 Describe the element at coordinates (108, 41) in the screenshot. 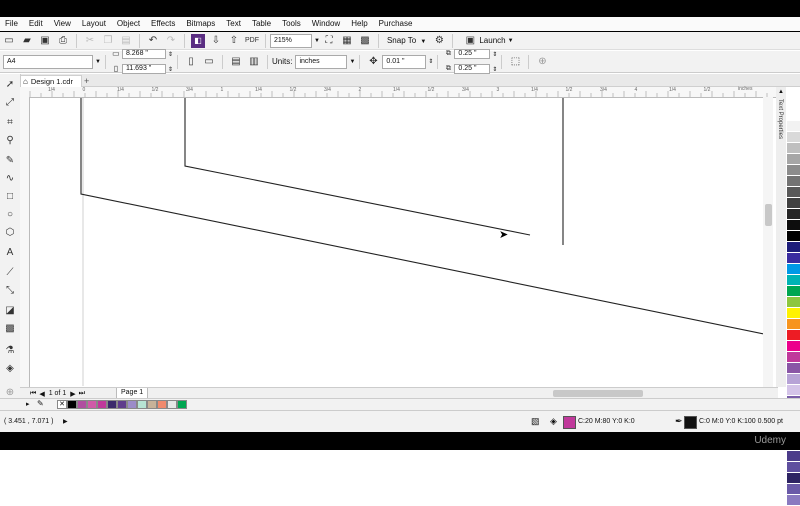

I see `copy-icon: ❐` at that location.